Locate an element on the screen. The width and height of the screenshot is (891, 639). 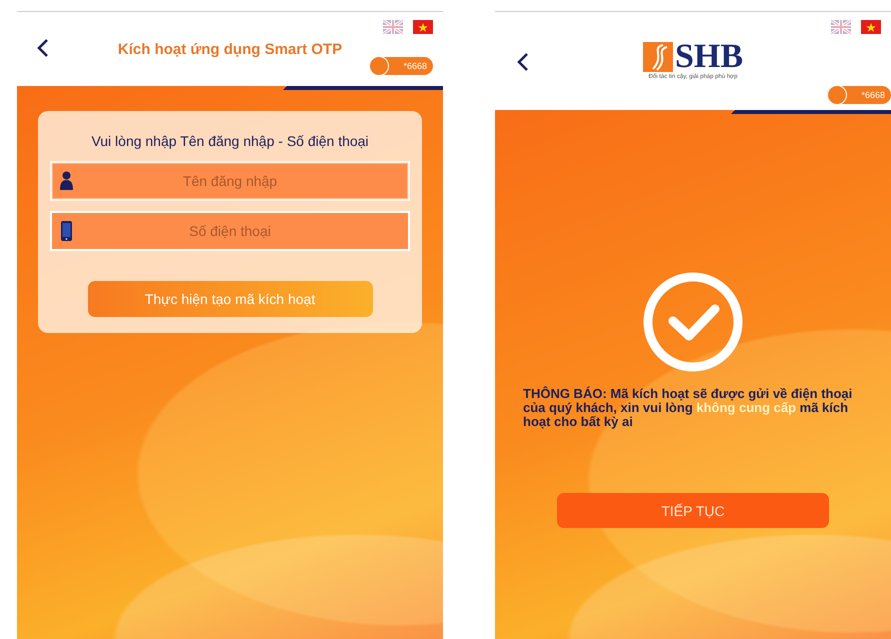
logo-text: SHB is located at coordinates (709, 57).